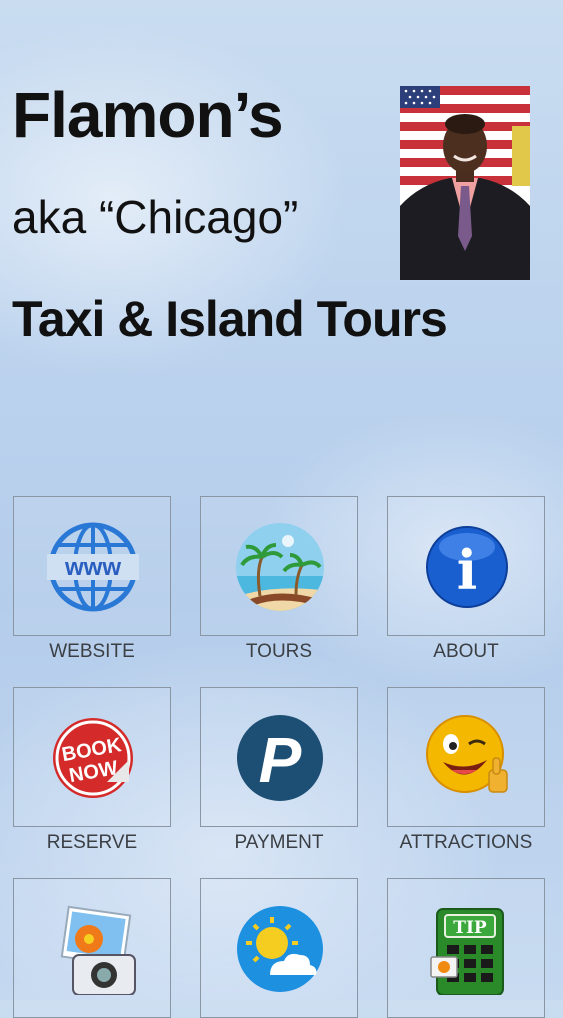  Describe the element at coordinates (93, 843) in the screenshot. I see `tile-reserve-label: RESERVE` at that location.